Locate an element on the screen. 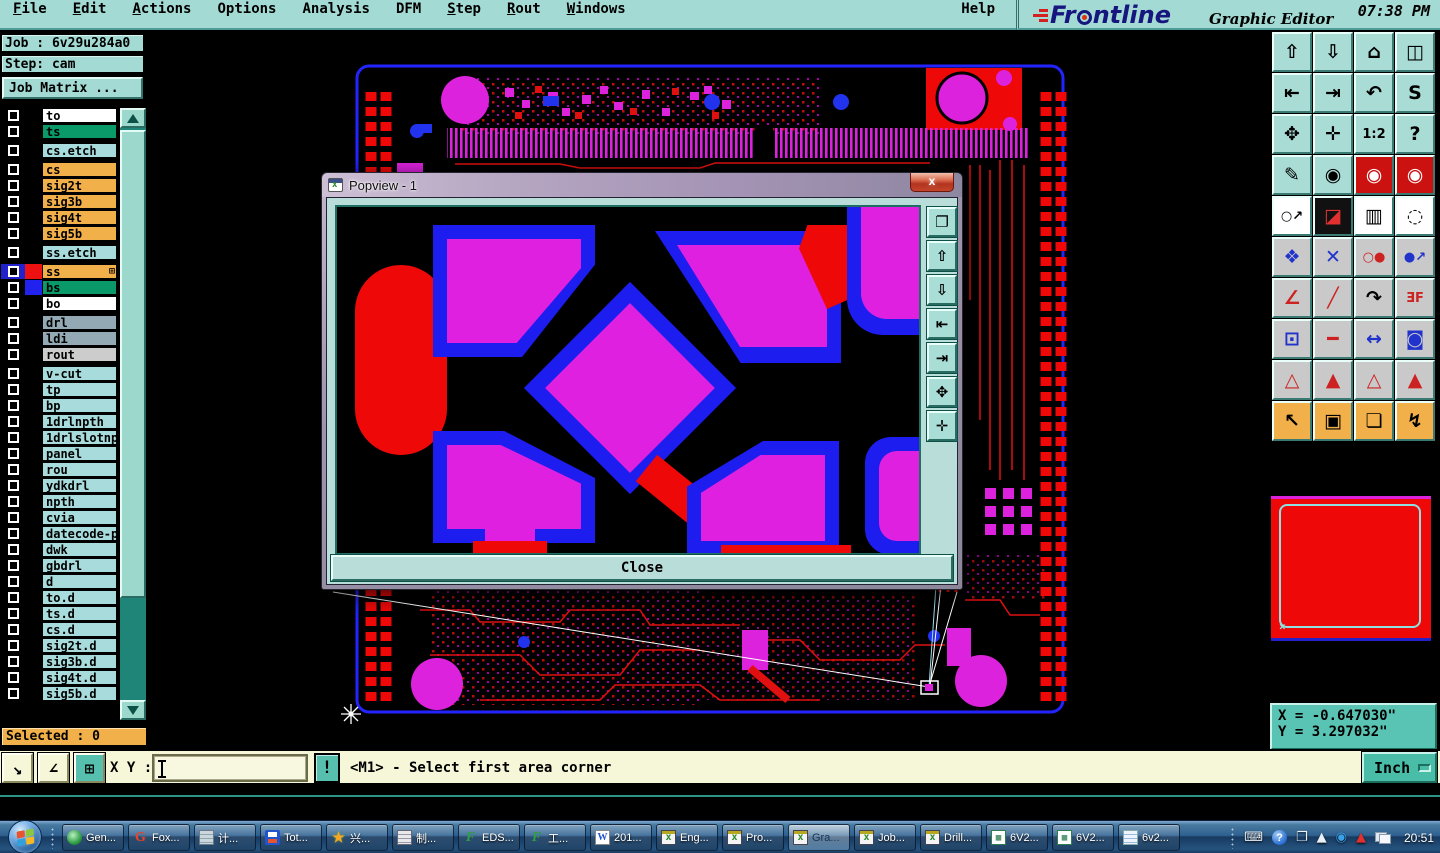  pop-pan-up-button: ⇧ is located at coordinates (942, 256).